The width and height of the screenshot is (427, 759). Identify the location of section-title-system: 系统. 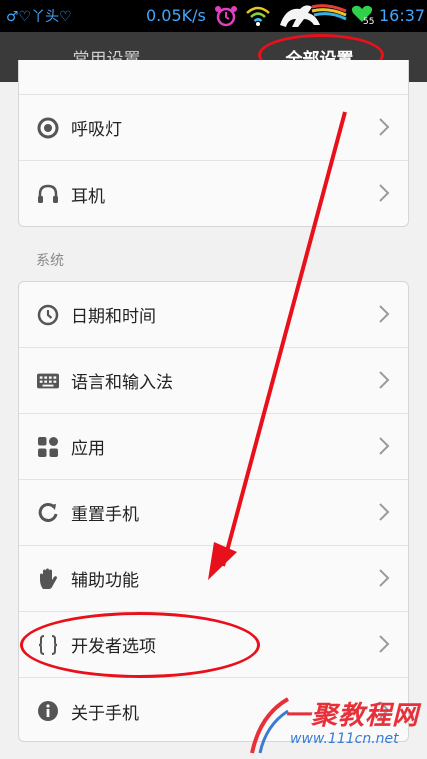
(50, 261).